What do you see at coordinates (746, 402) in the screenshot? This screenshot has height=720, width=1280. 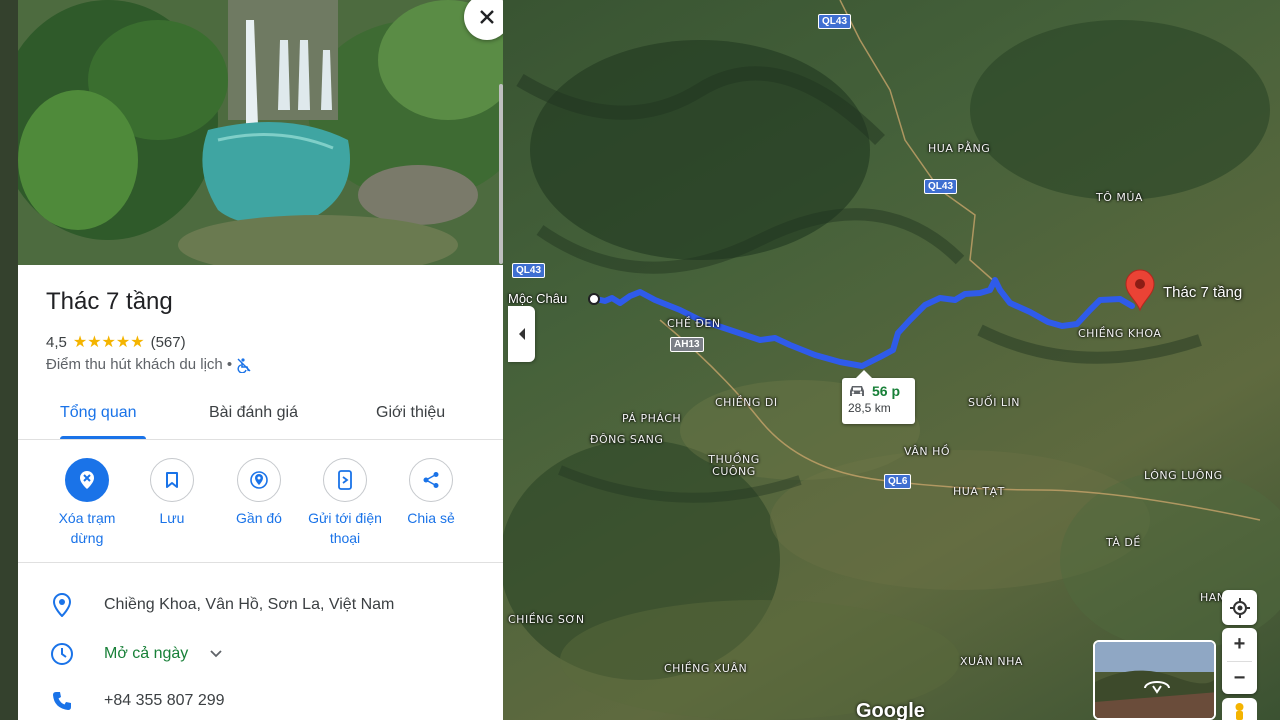 I see `map-place-label: CHIỀNG DI` at bounding box center [746, 402].